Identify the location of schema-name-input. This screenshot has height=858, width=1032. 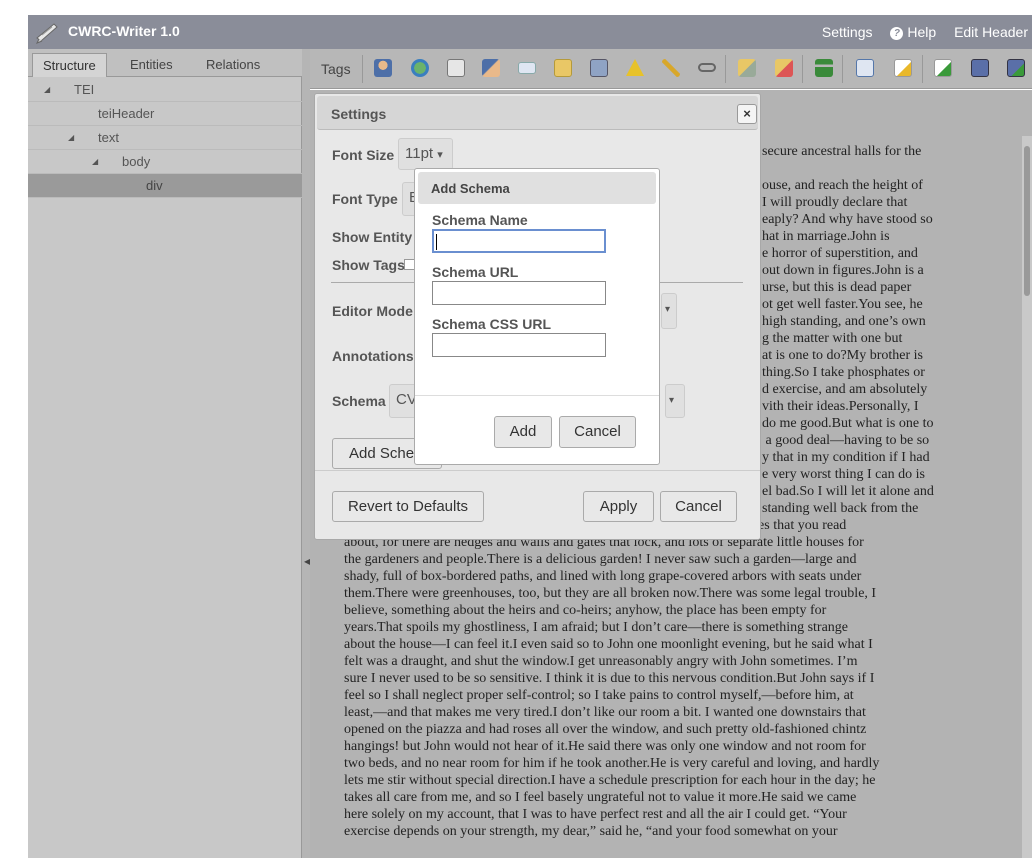
(519, 241).